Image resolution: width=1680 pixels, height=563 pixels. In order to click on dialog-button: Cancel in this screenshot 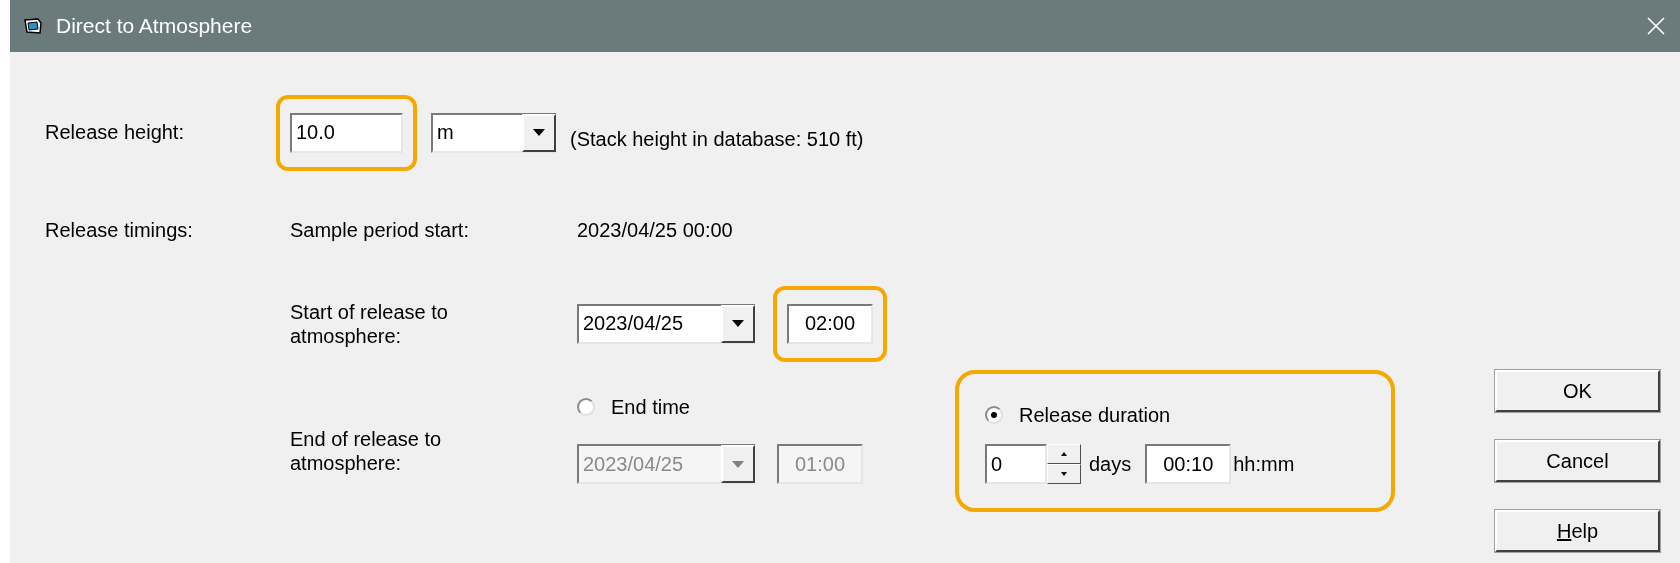, I will do `click(1577, 461)`.